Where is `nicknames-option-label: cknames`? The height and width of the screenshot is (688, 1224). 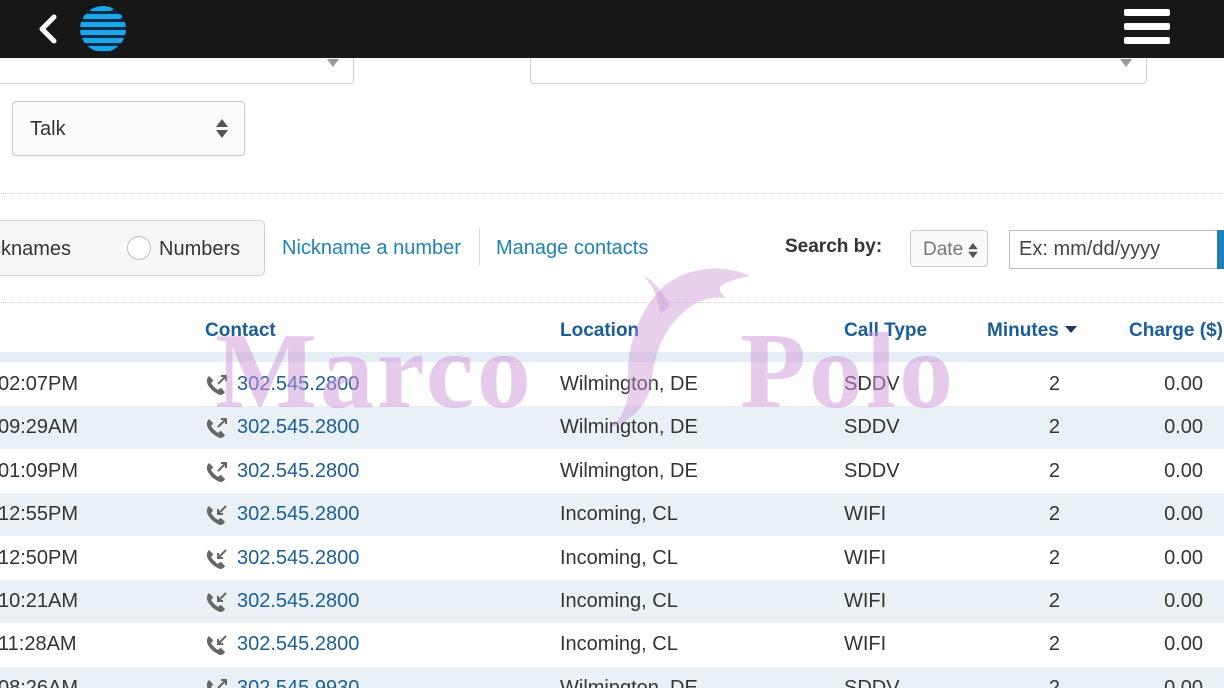 nicknames-option-label: cknames is located at coordinates (35, 249).